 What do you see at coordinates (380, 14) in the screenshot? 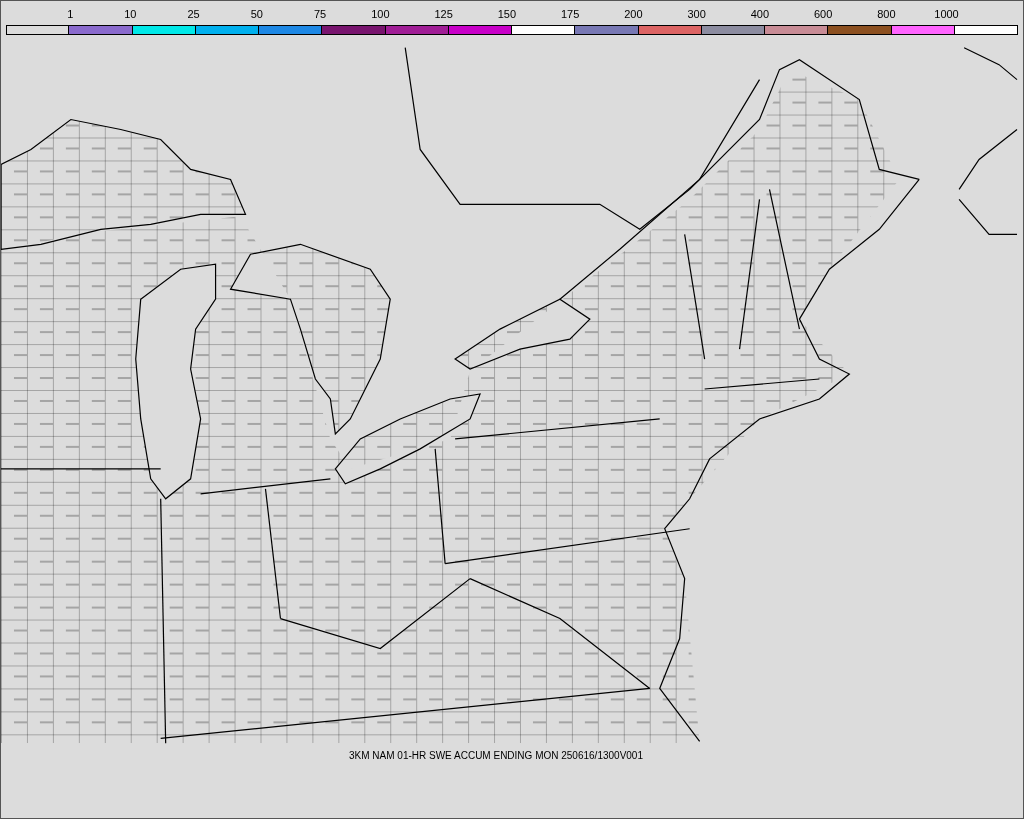
I see `legend-label: 100` at bounding box center [380, 14].